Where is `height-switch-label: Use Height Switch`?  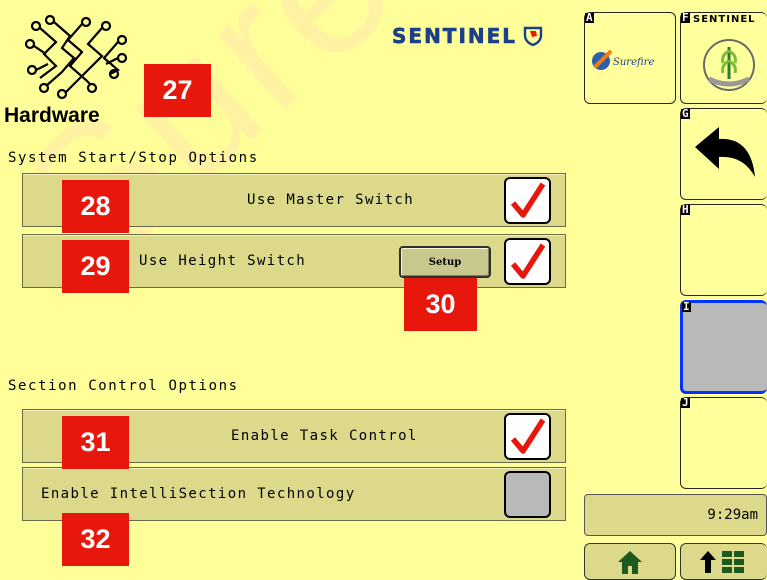
height-switch-label: Use Height Switch is located at coordinates (223, 261).